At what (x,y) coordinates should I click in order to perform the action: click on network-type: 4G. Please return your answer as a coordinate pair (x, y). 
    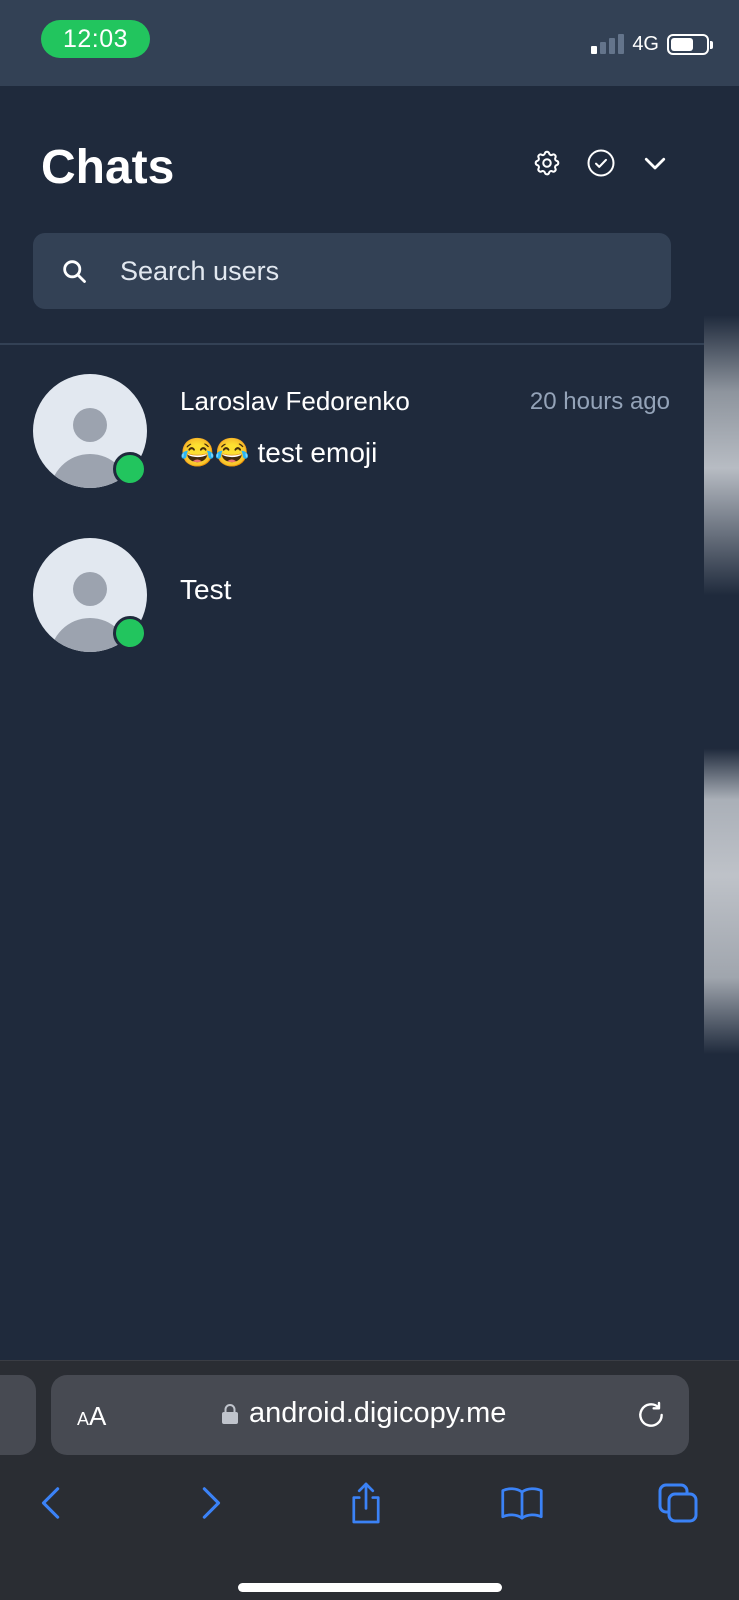
    Looking at the image, I should click on (645, 43).